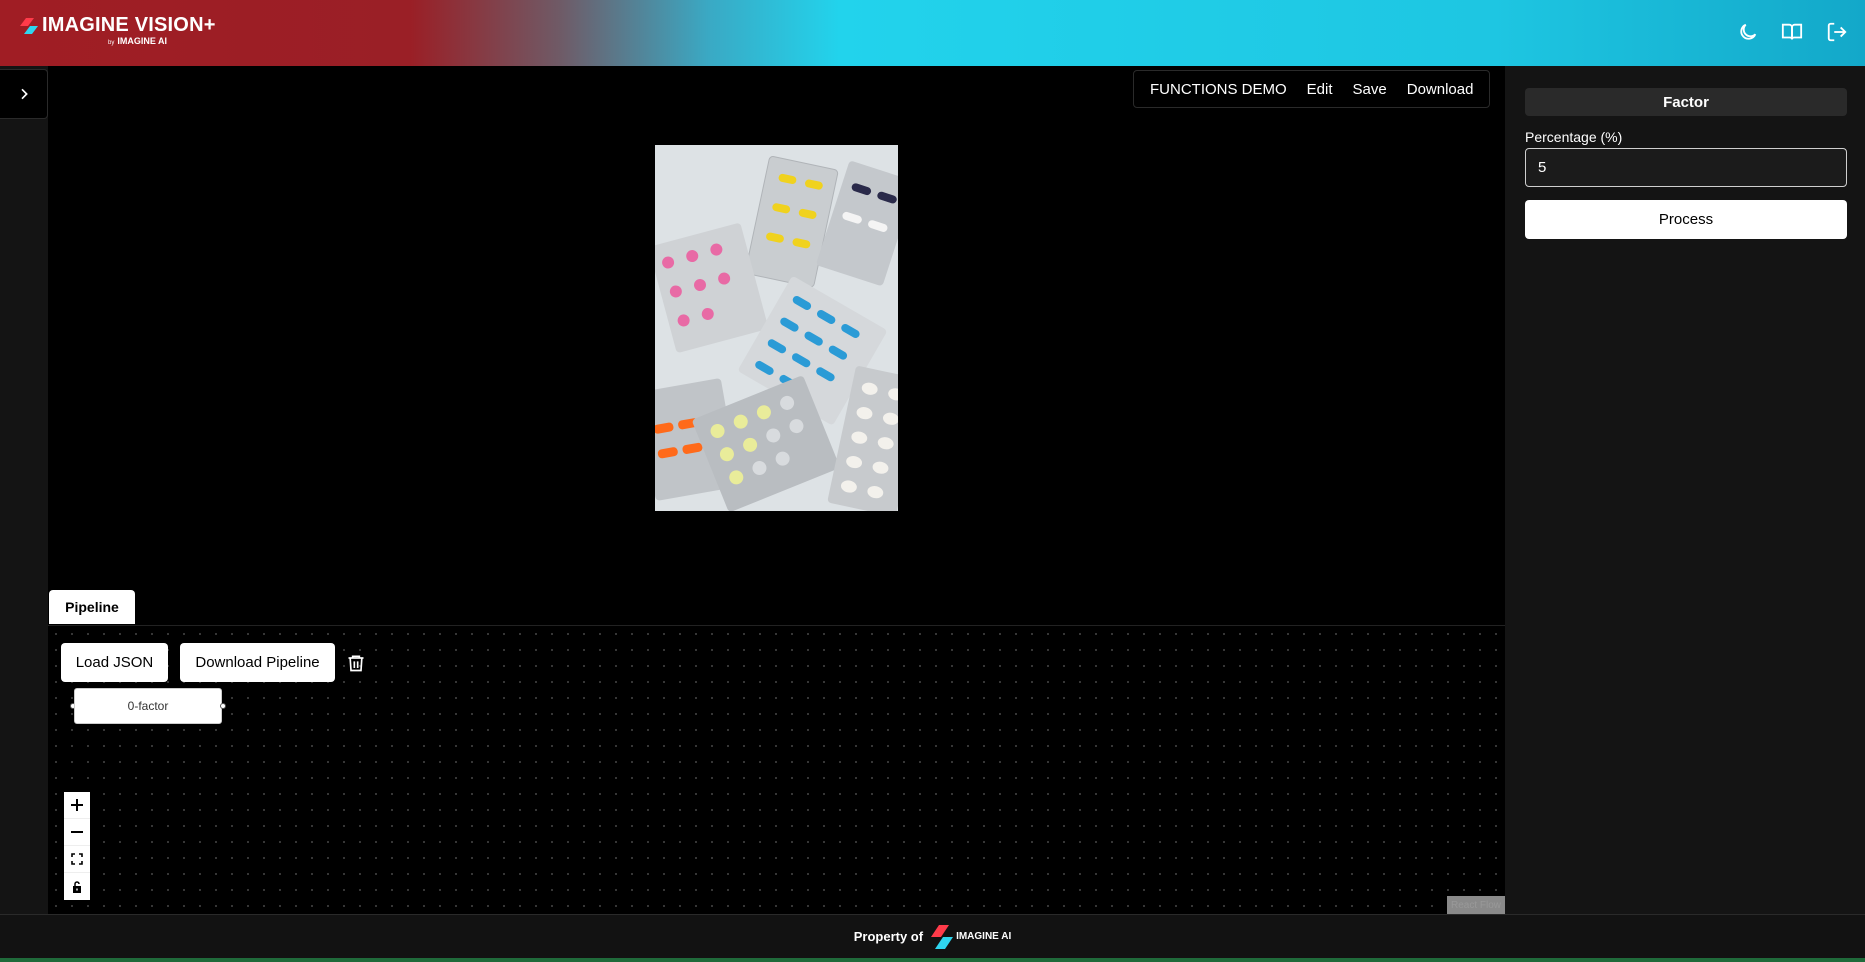  What do you see at coordinates (1218, 89) in the screenshot?
I see `demo-title: FUNCTIONS DEMO` at bounding box center [1218, 89].